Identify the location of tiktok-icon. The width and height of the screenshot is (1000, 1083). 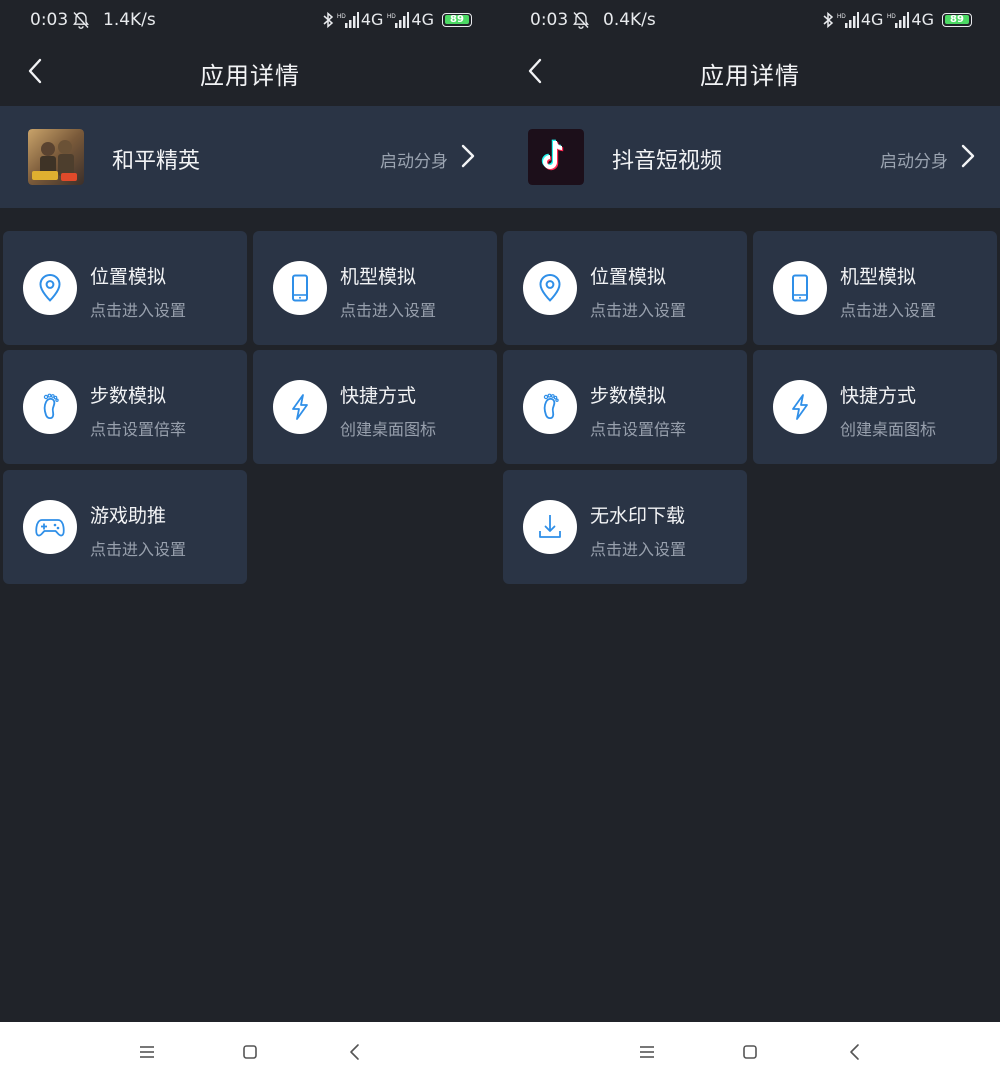
(556, 157).